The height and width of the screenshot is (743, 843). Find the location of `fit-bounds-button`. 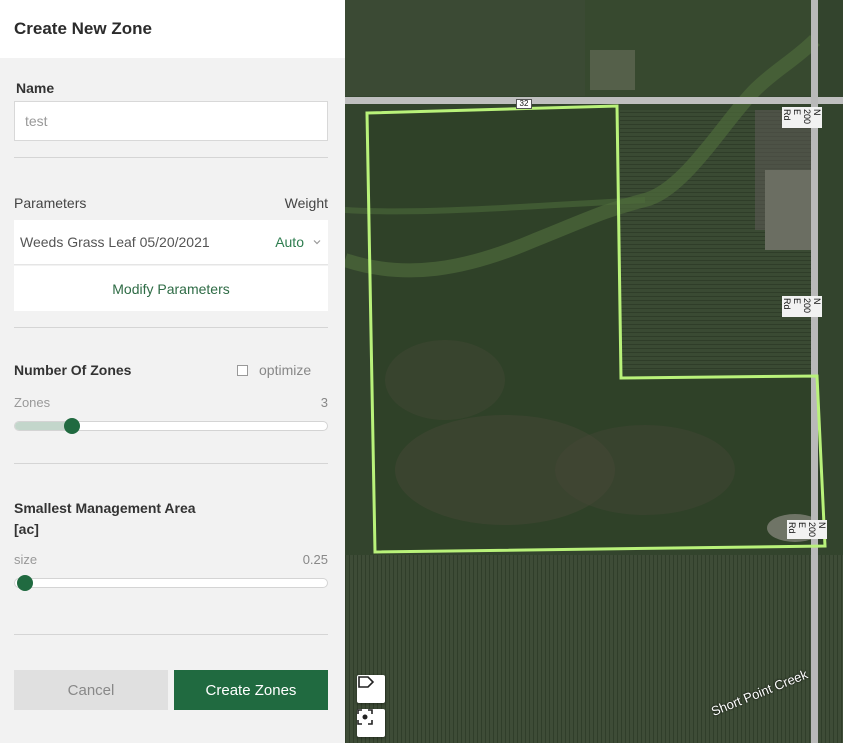

fit-bounds-button is located at coordinates (371, 723).